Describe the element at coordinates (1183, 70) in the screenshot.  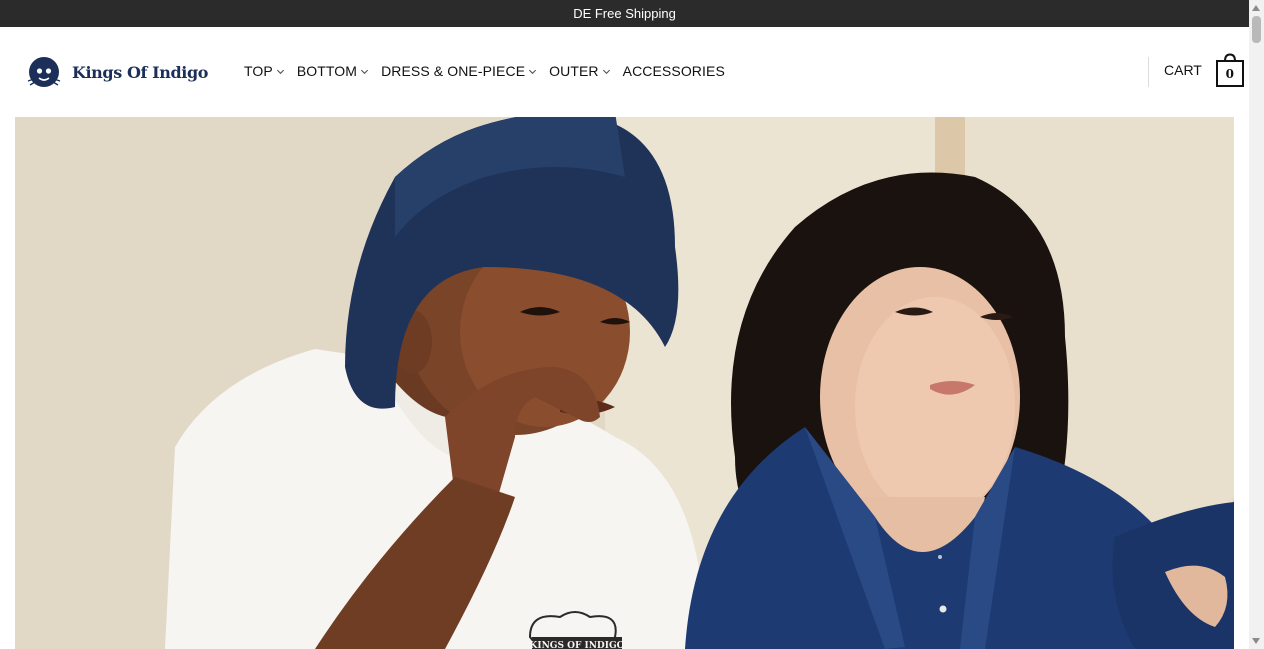
I see `cart-label: CART` at that location.